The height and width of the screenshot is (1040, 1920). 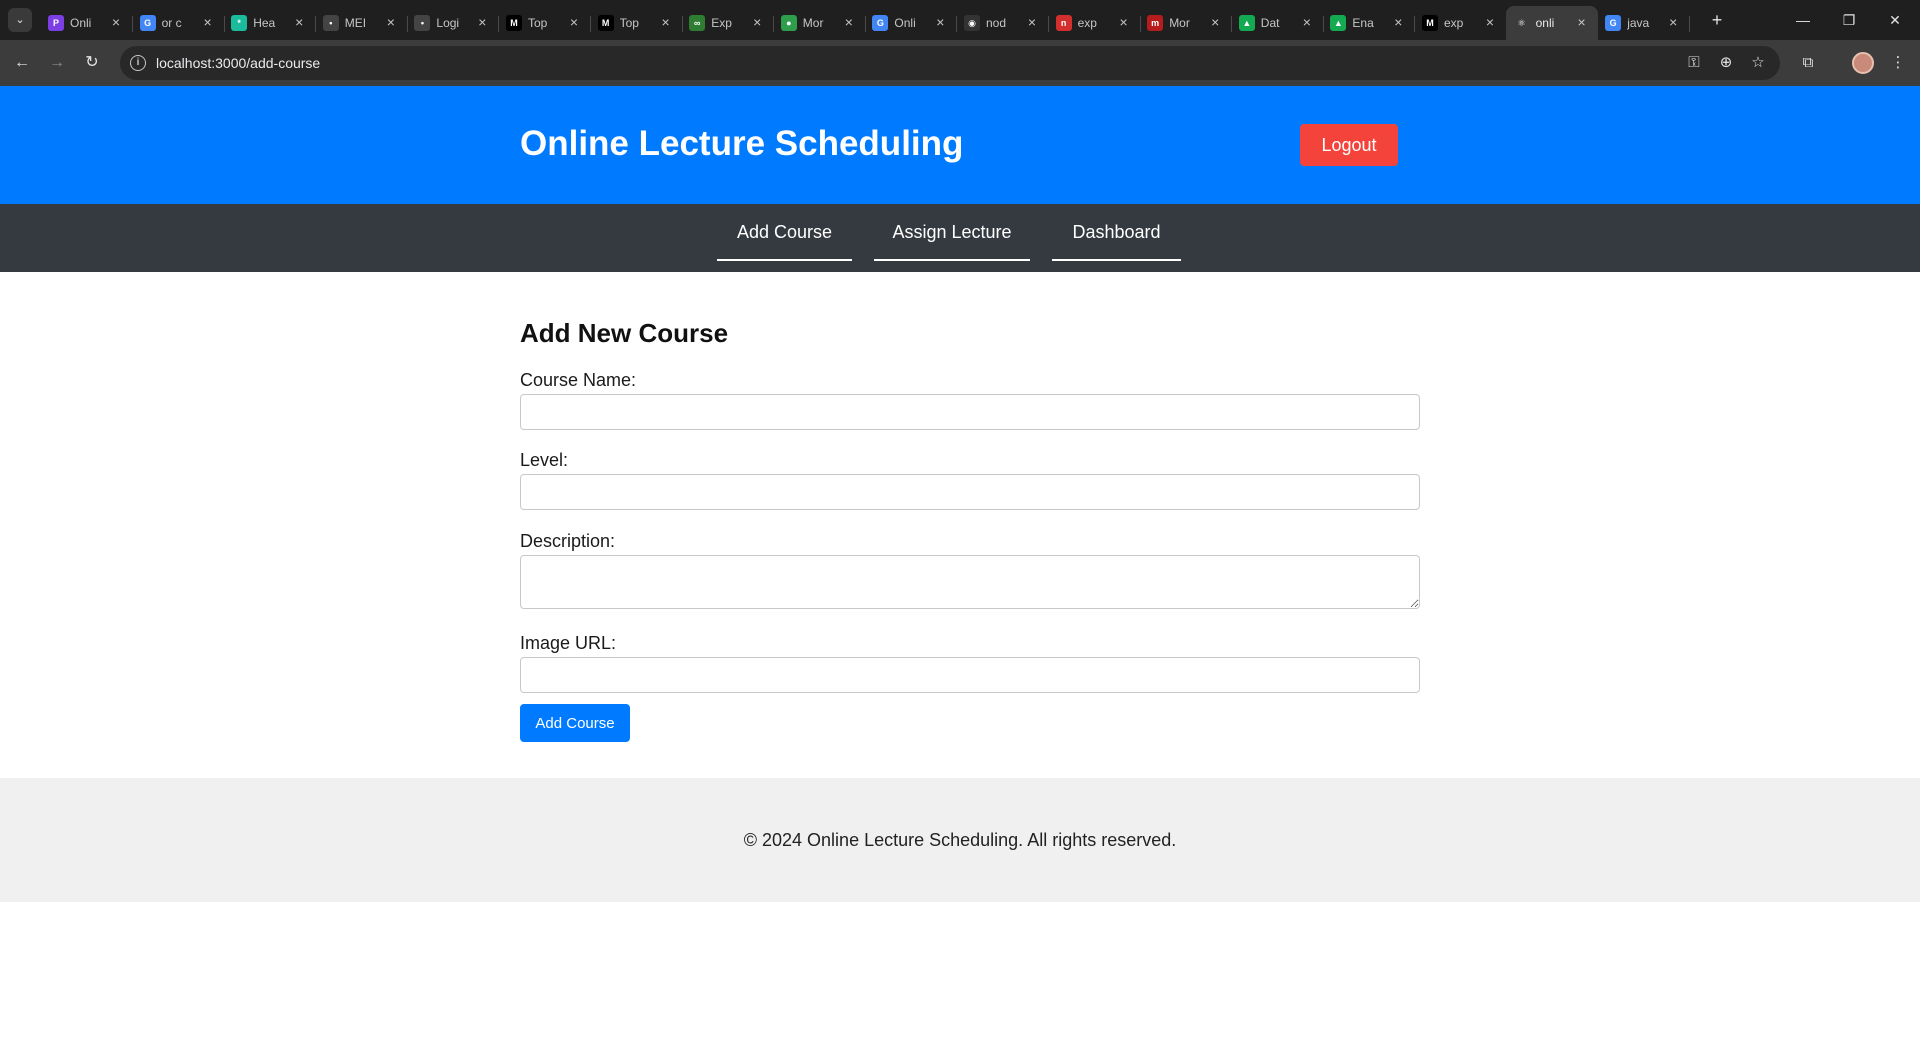 I want to click on browser-tab: ▲ Ena ×, so click(x=1369, y=23).